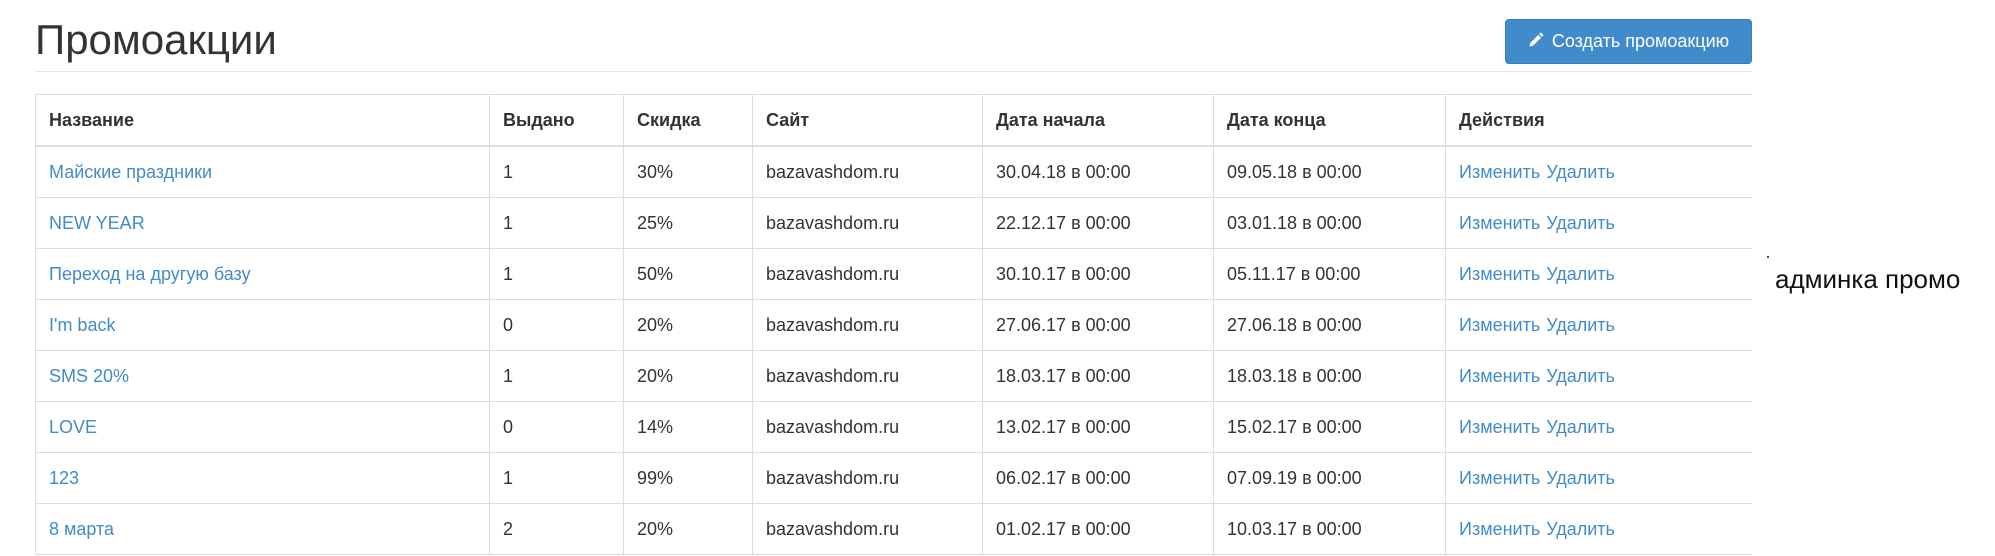  Describe the element at coordinates (556, 120) in the screenshot. I see `column-header-issued: Выдано` at that location.